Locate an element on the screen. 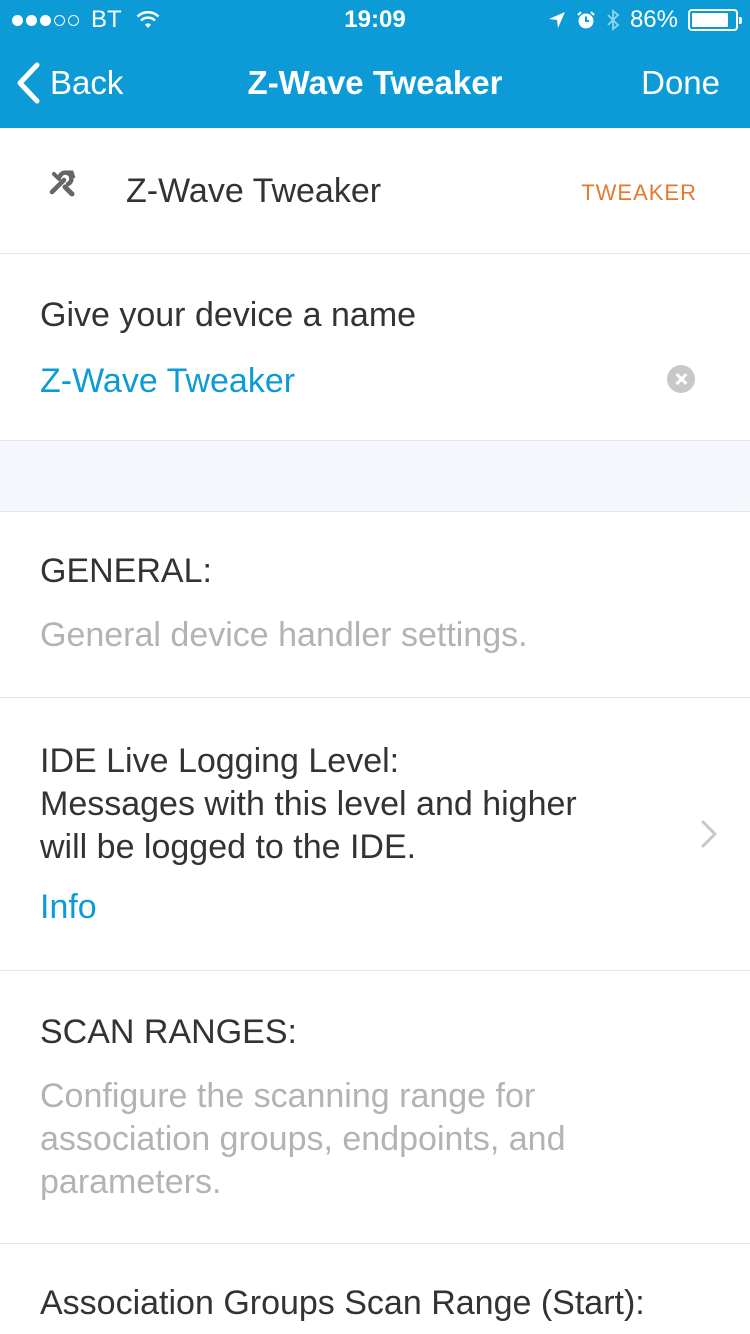  back-label: Back is located at coordinates (87, 82).